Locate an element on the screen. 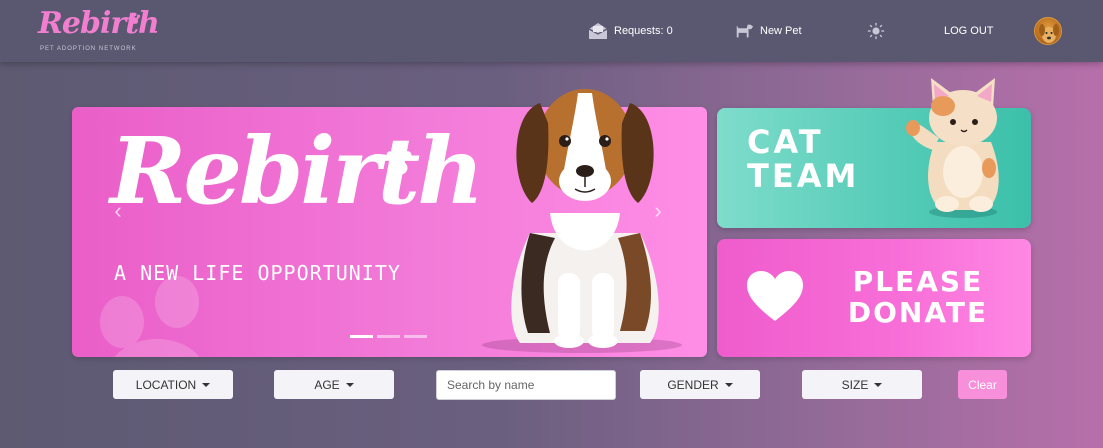 The width and height of the screenshot is (1103, 448). nav-requests: Requests: 0 is located at coordinates (630, 31).